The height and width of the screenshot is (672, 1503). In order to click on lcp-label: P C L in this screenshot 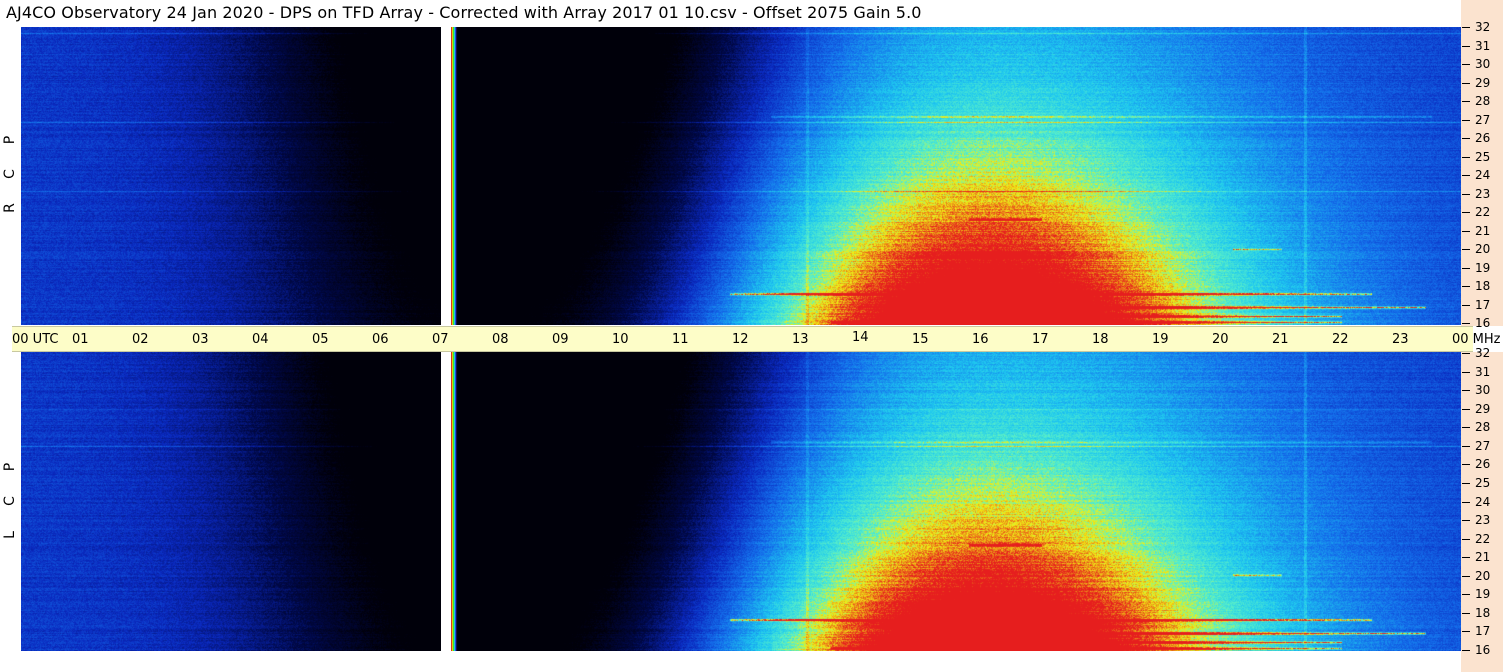, I will do `click(10, 501)`.